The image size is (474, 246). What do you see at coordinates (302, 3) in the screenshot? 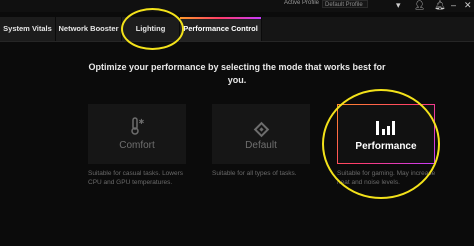
I see `active-profile-label: Active Profile` at bounding box center [302, 3].